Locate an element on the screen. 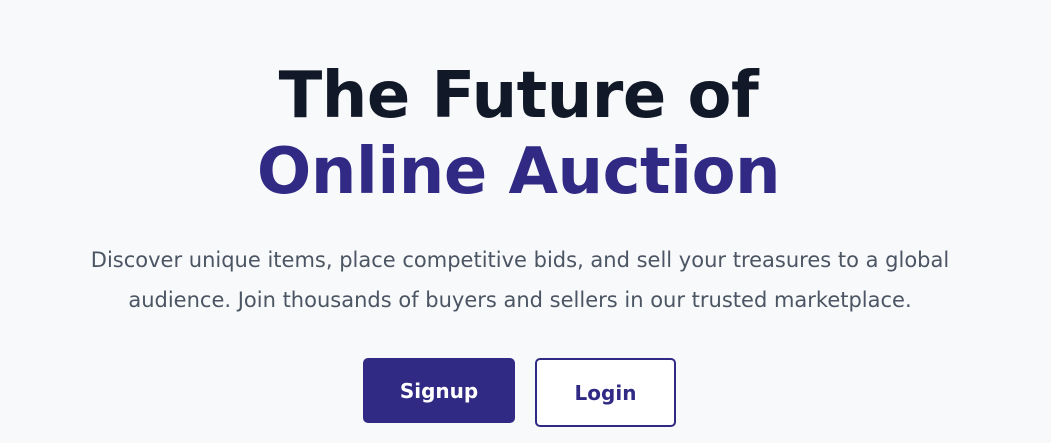  signup-button-label: Signup is located at coordinates (439, 390).